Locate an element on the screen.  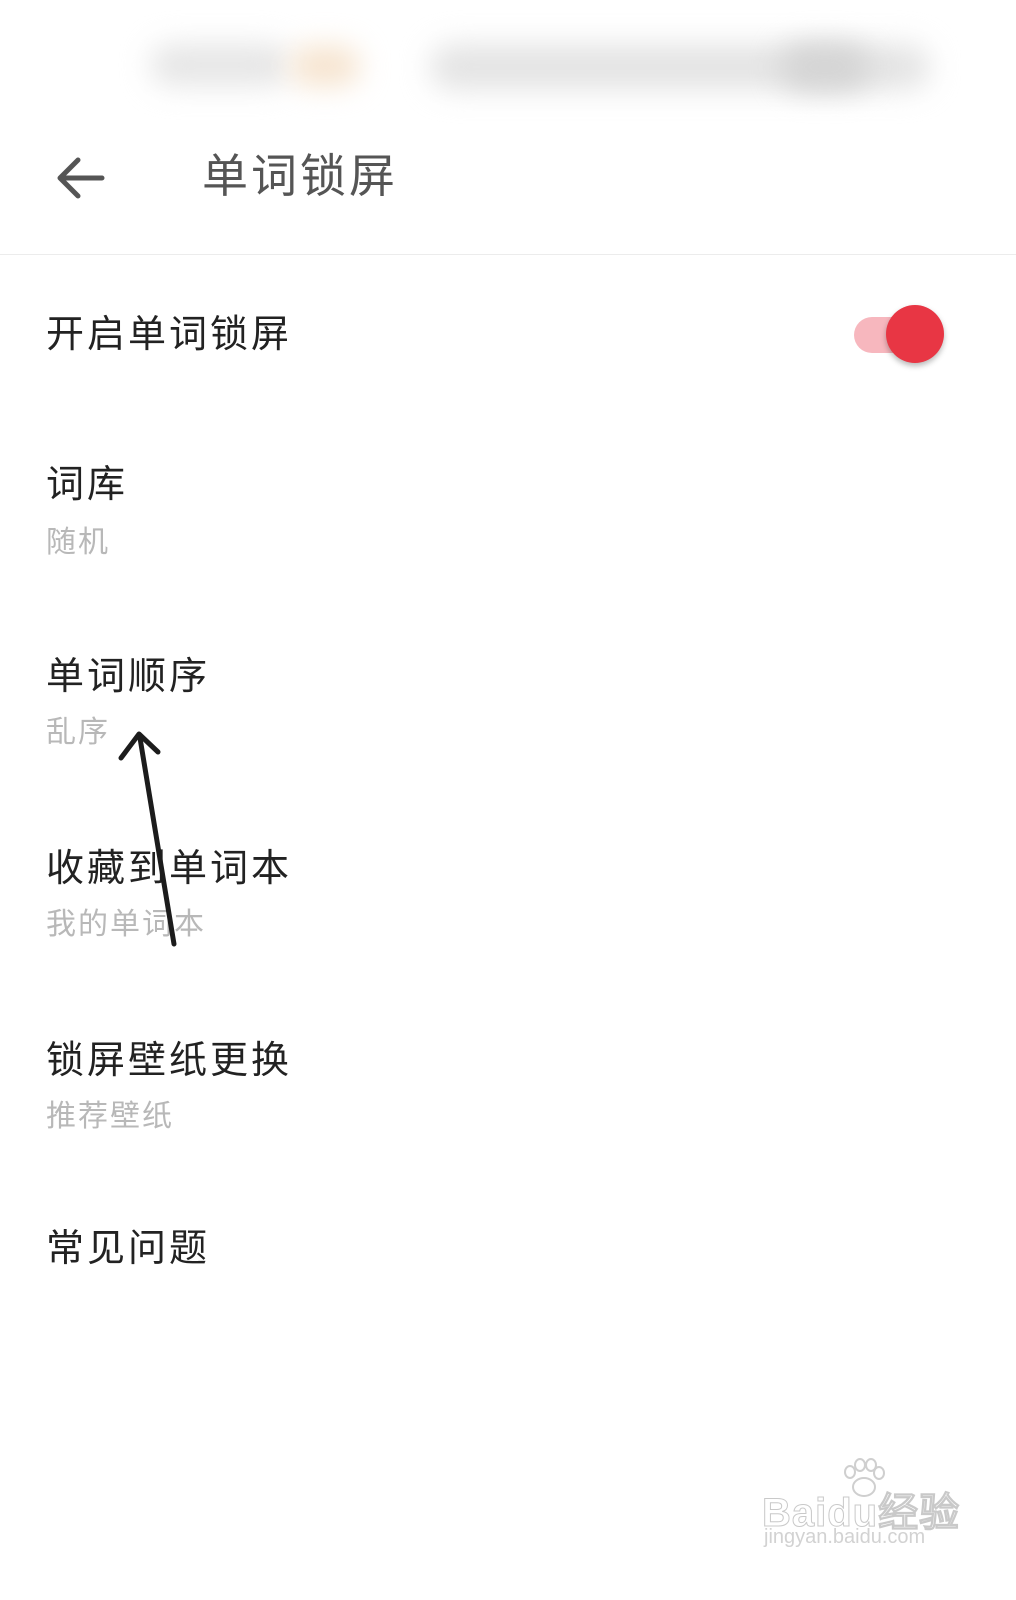
setting-title: 常见问题 is located at coordinates (128, 1248).